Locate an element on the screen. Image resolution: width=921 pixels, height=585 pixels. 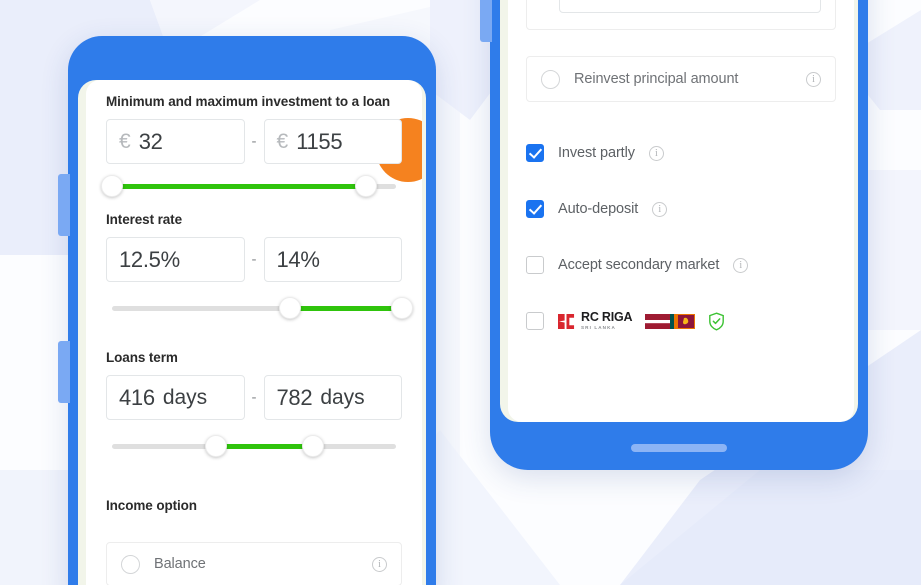
max-investment-value: 1155 is located at coordinates (319, 141).